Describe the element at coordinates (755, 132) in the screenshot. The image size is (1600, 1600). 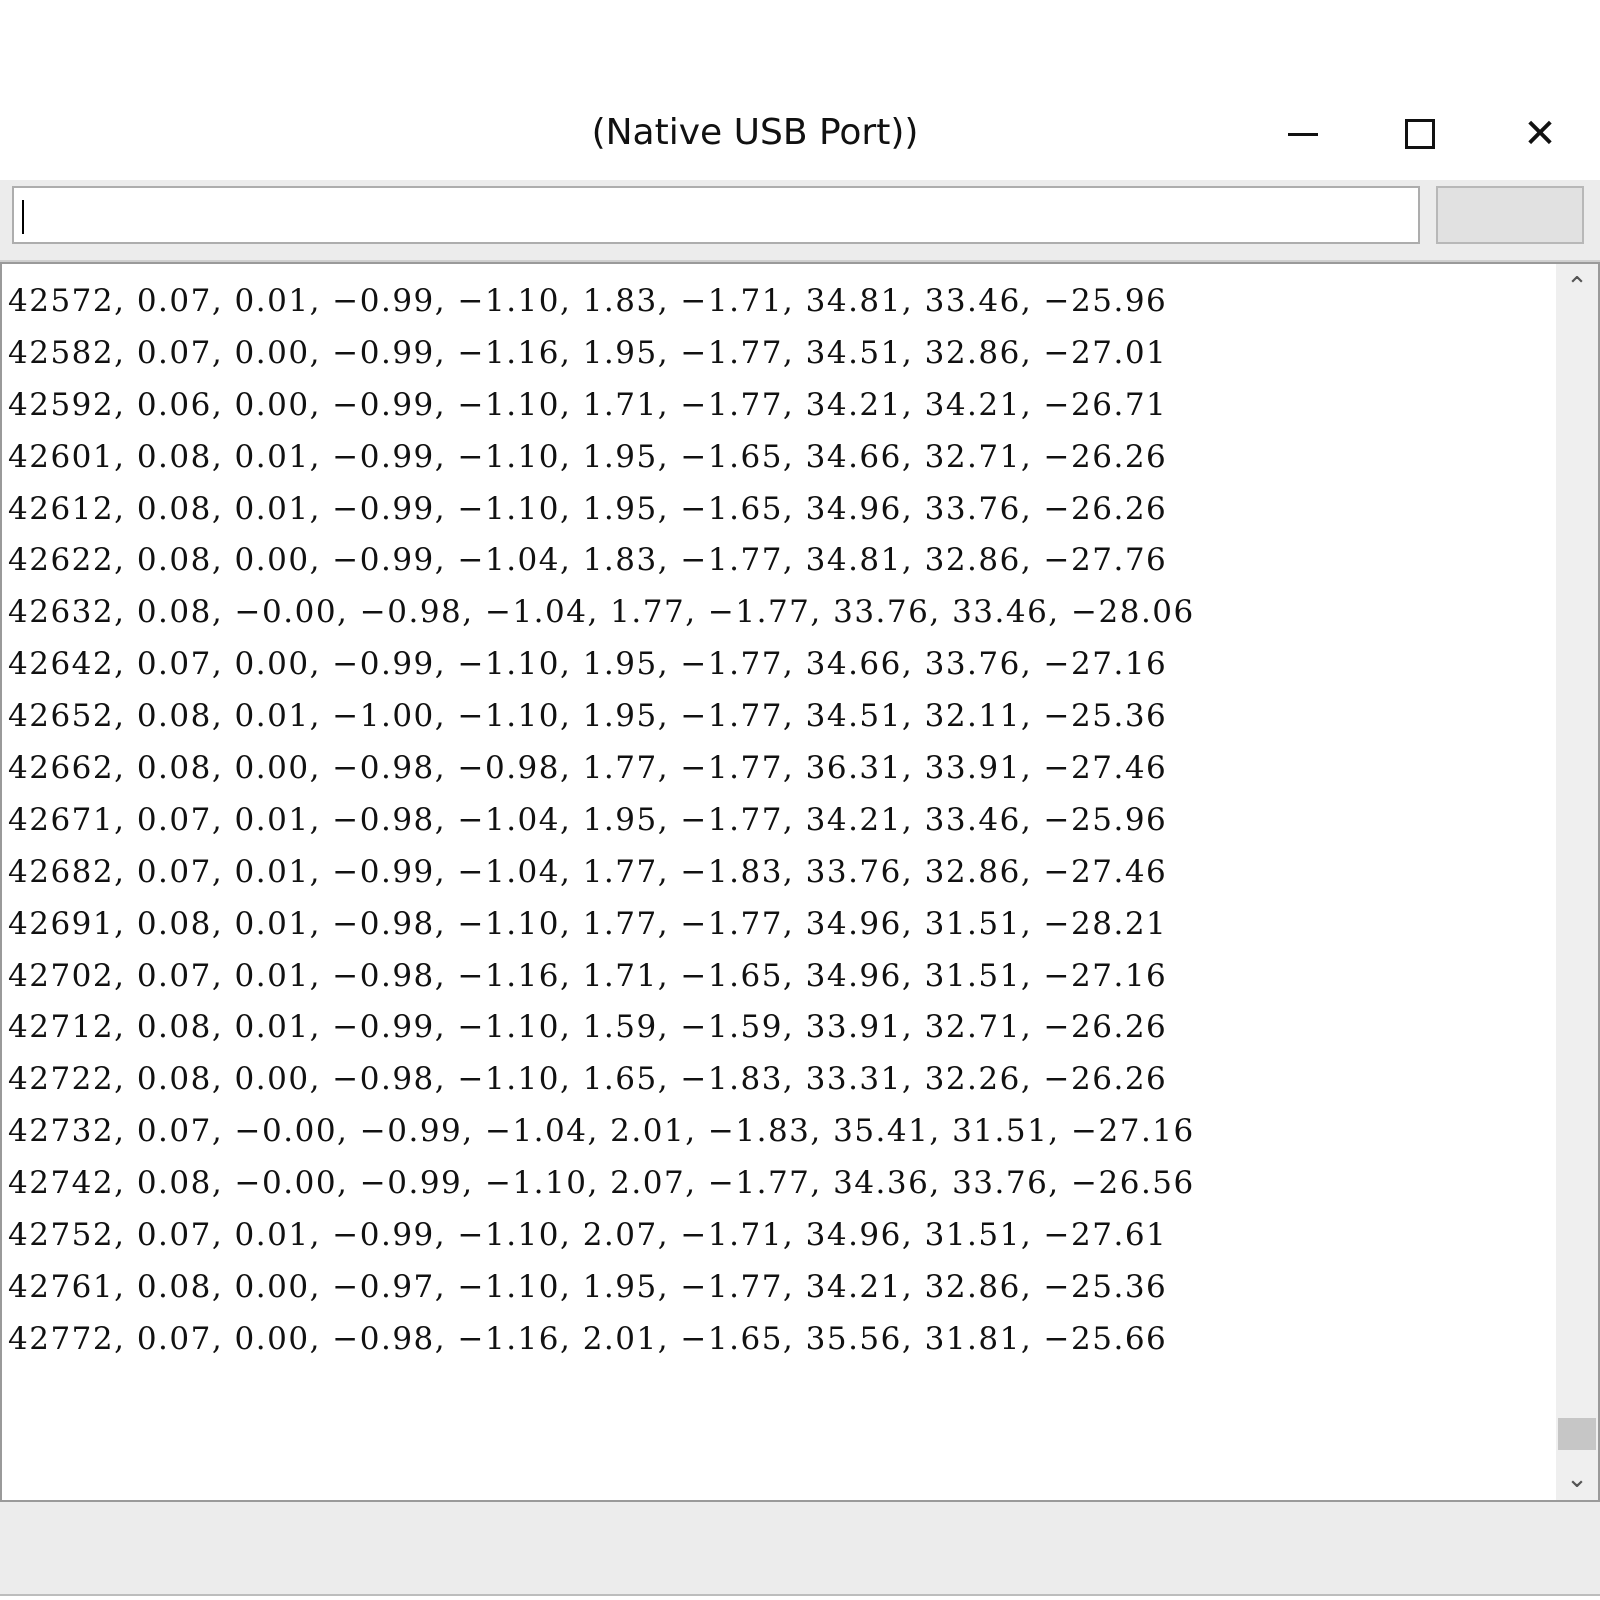
I see `window-title: (Native USB Port))` at that location.